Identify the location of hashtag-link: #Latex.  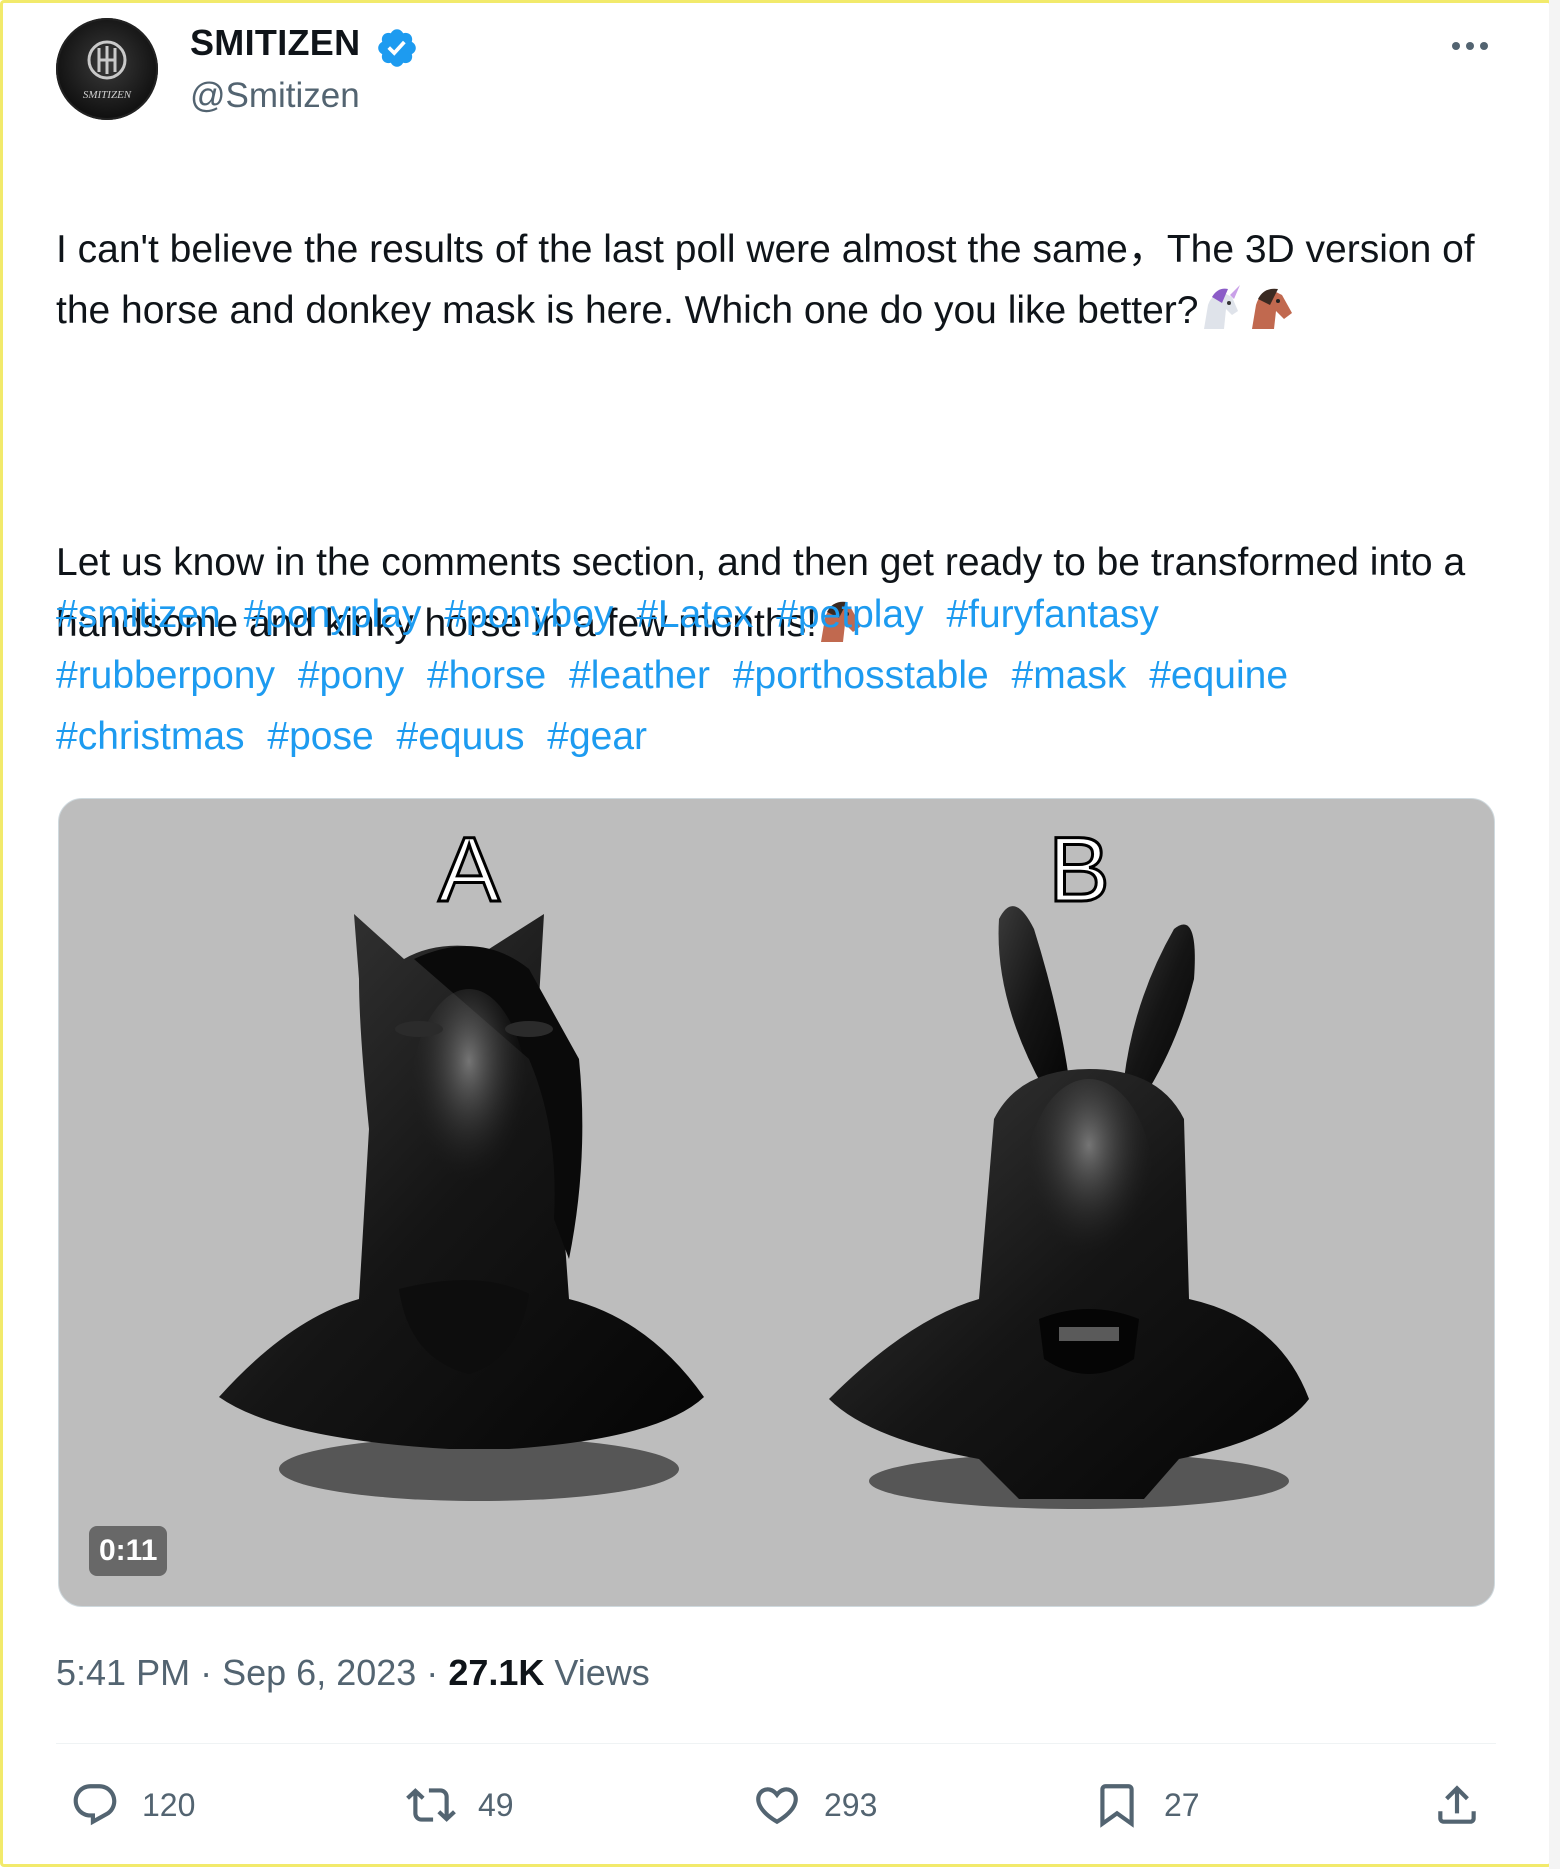
(694, 614).